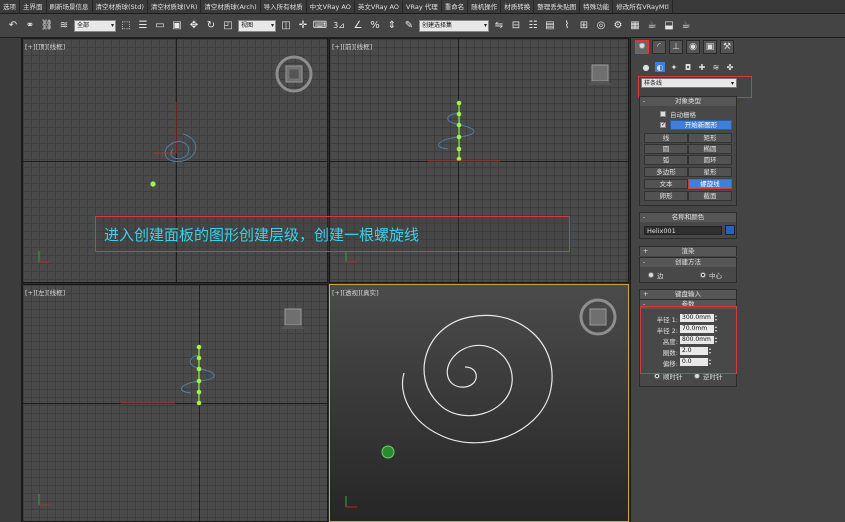  Describe the element at coordinates (375, 26) in the screenshot. I see `percent-snap-icon: %` at that location.